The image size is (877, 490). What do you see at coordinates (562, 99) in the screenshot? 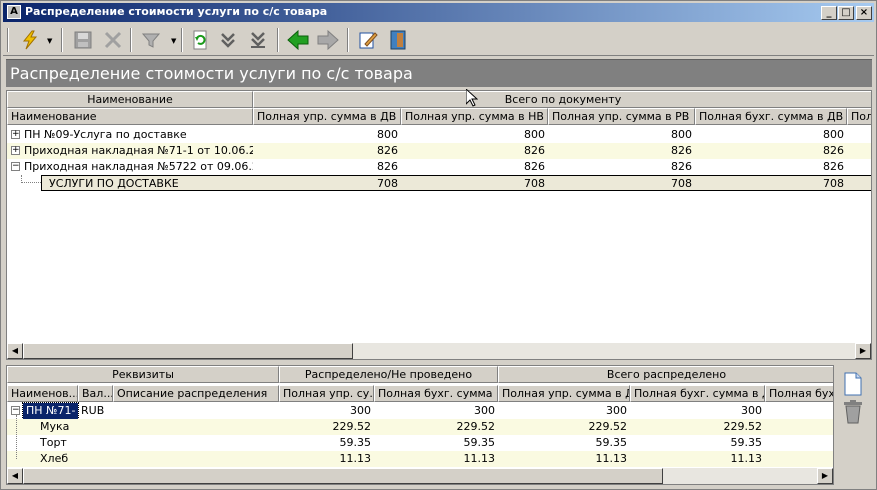
I see `group-header-total: Всего по документу` at bounding box center [562, 99].